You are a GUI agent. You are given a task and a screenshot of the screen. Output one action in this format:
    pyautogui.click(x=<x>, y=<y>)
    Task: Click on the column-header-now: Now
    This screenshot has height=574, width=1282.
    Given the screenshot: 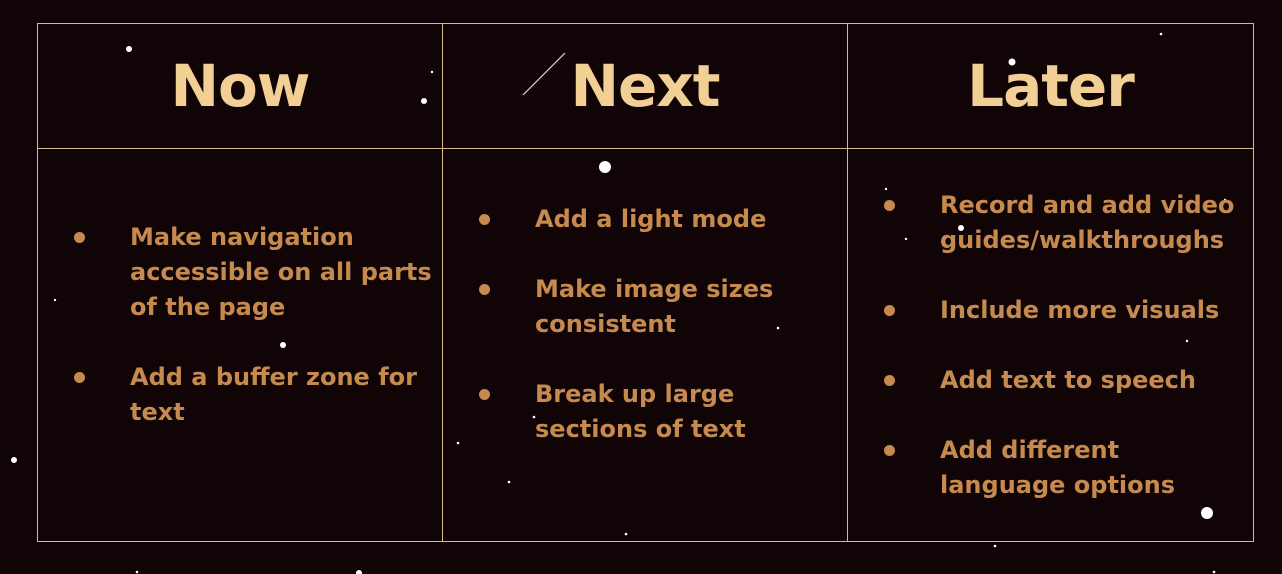 What is the action you would take?
    pyautogui.click(x=240, y=86)
    